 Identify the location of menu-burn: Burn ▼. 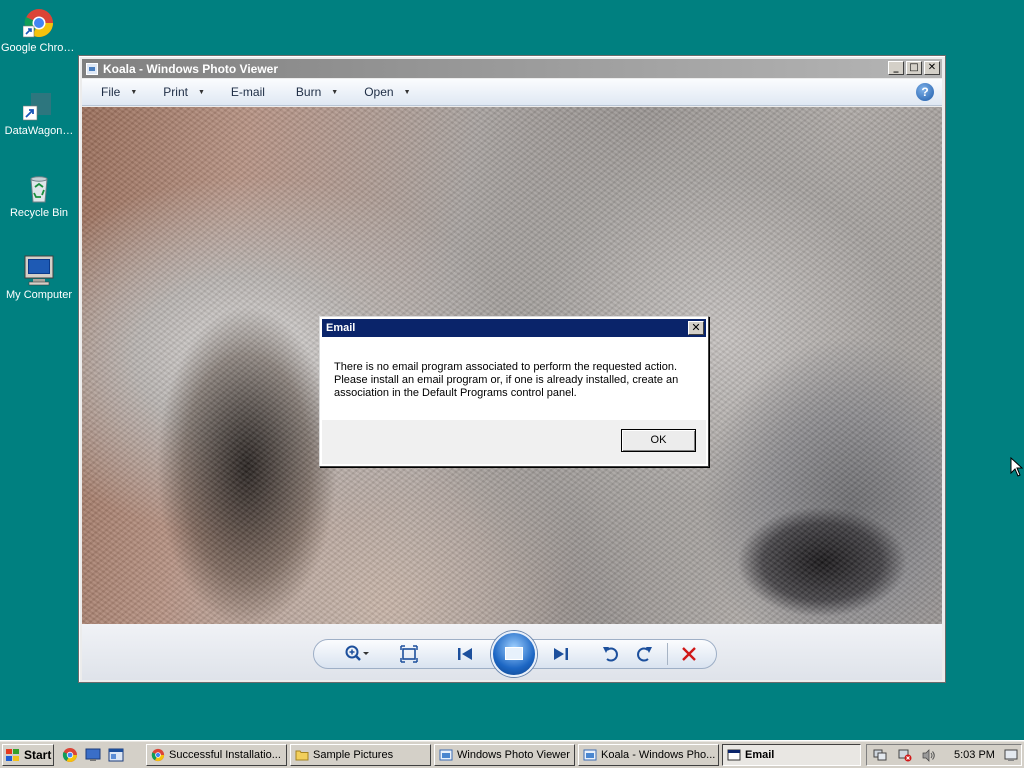
(317, 92).